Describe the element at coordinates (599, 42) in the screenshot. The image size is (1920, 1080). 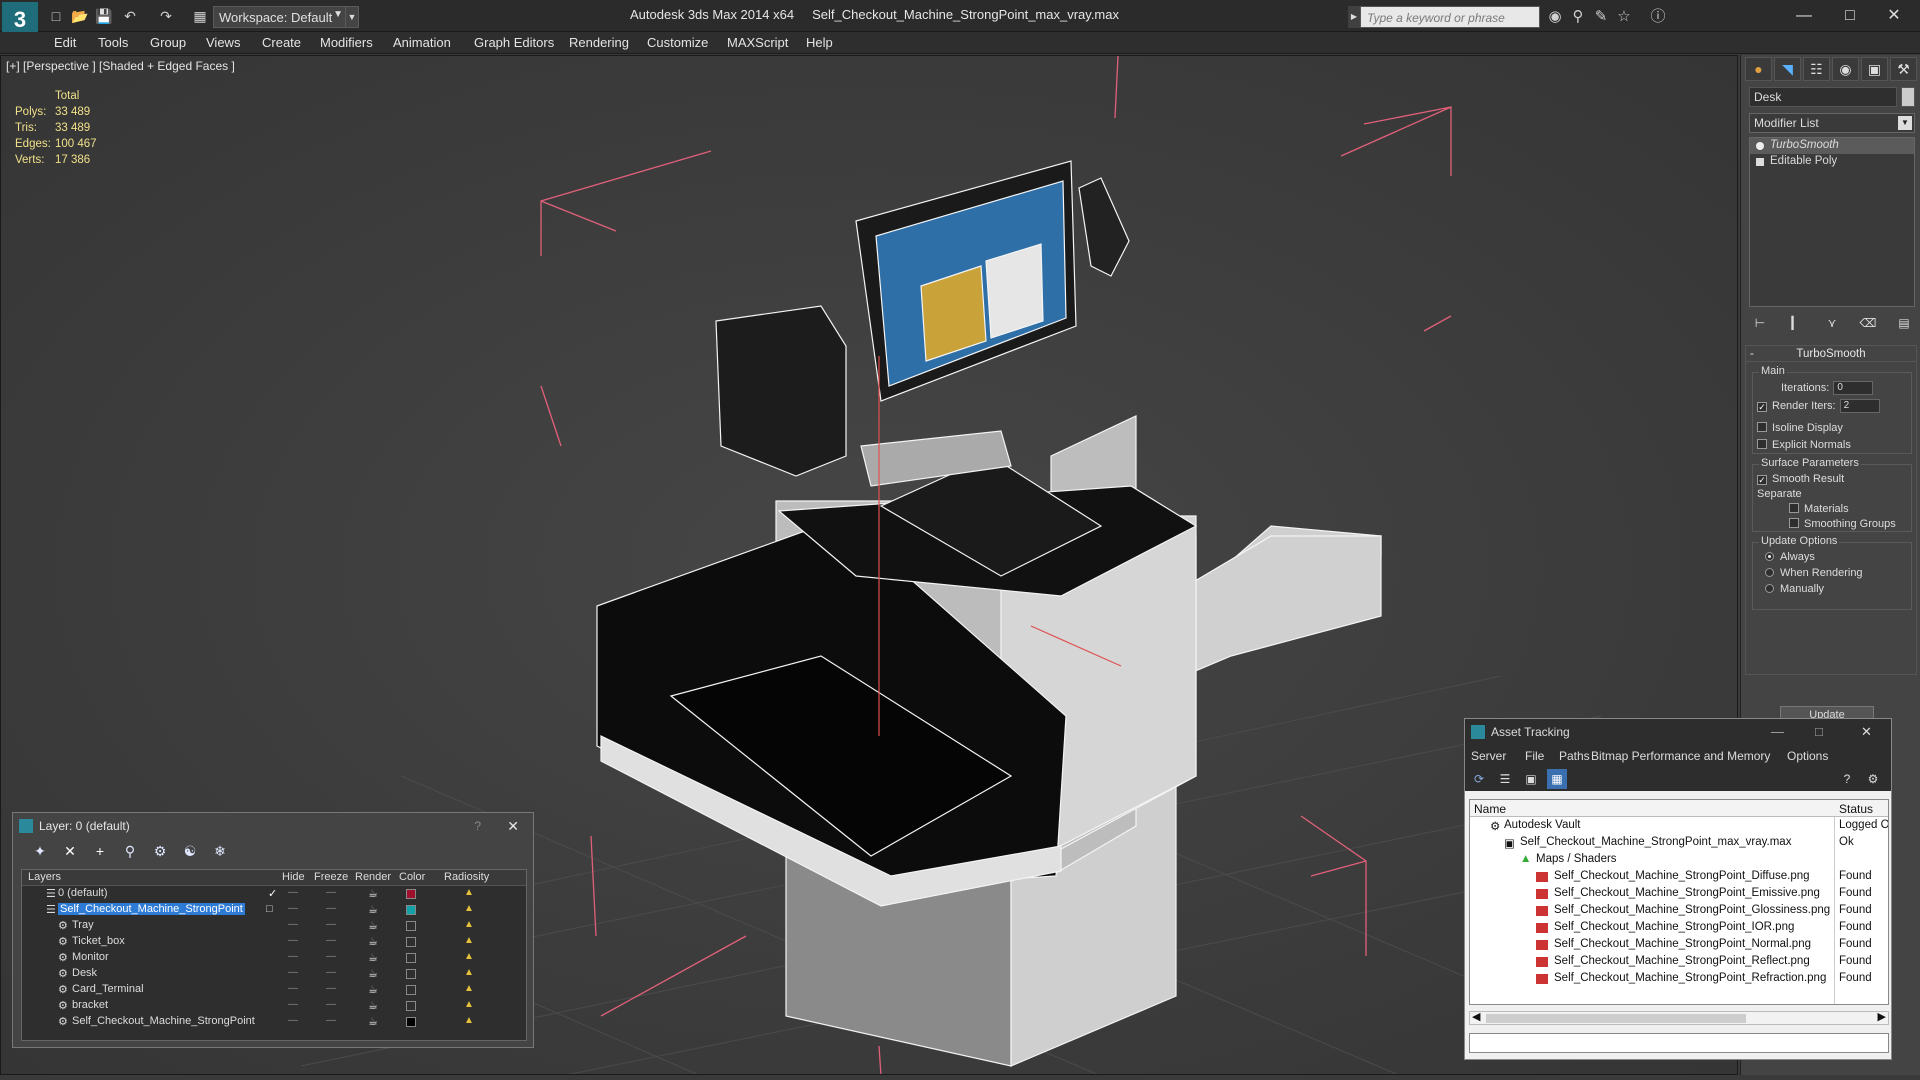
I see `menu-rendering: Rendering` at that location.